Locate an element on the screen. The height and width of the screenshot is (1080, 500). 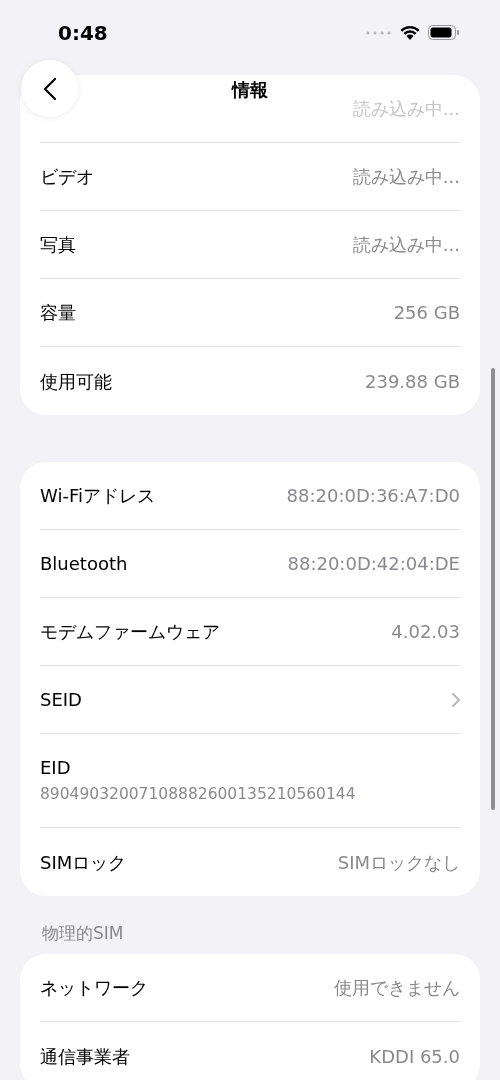
row-label: SIMロック is located at coordinates (83, 862).